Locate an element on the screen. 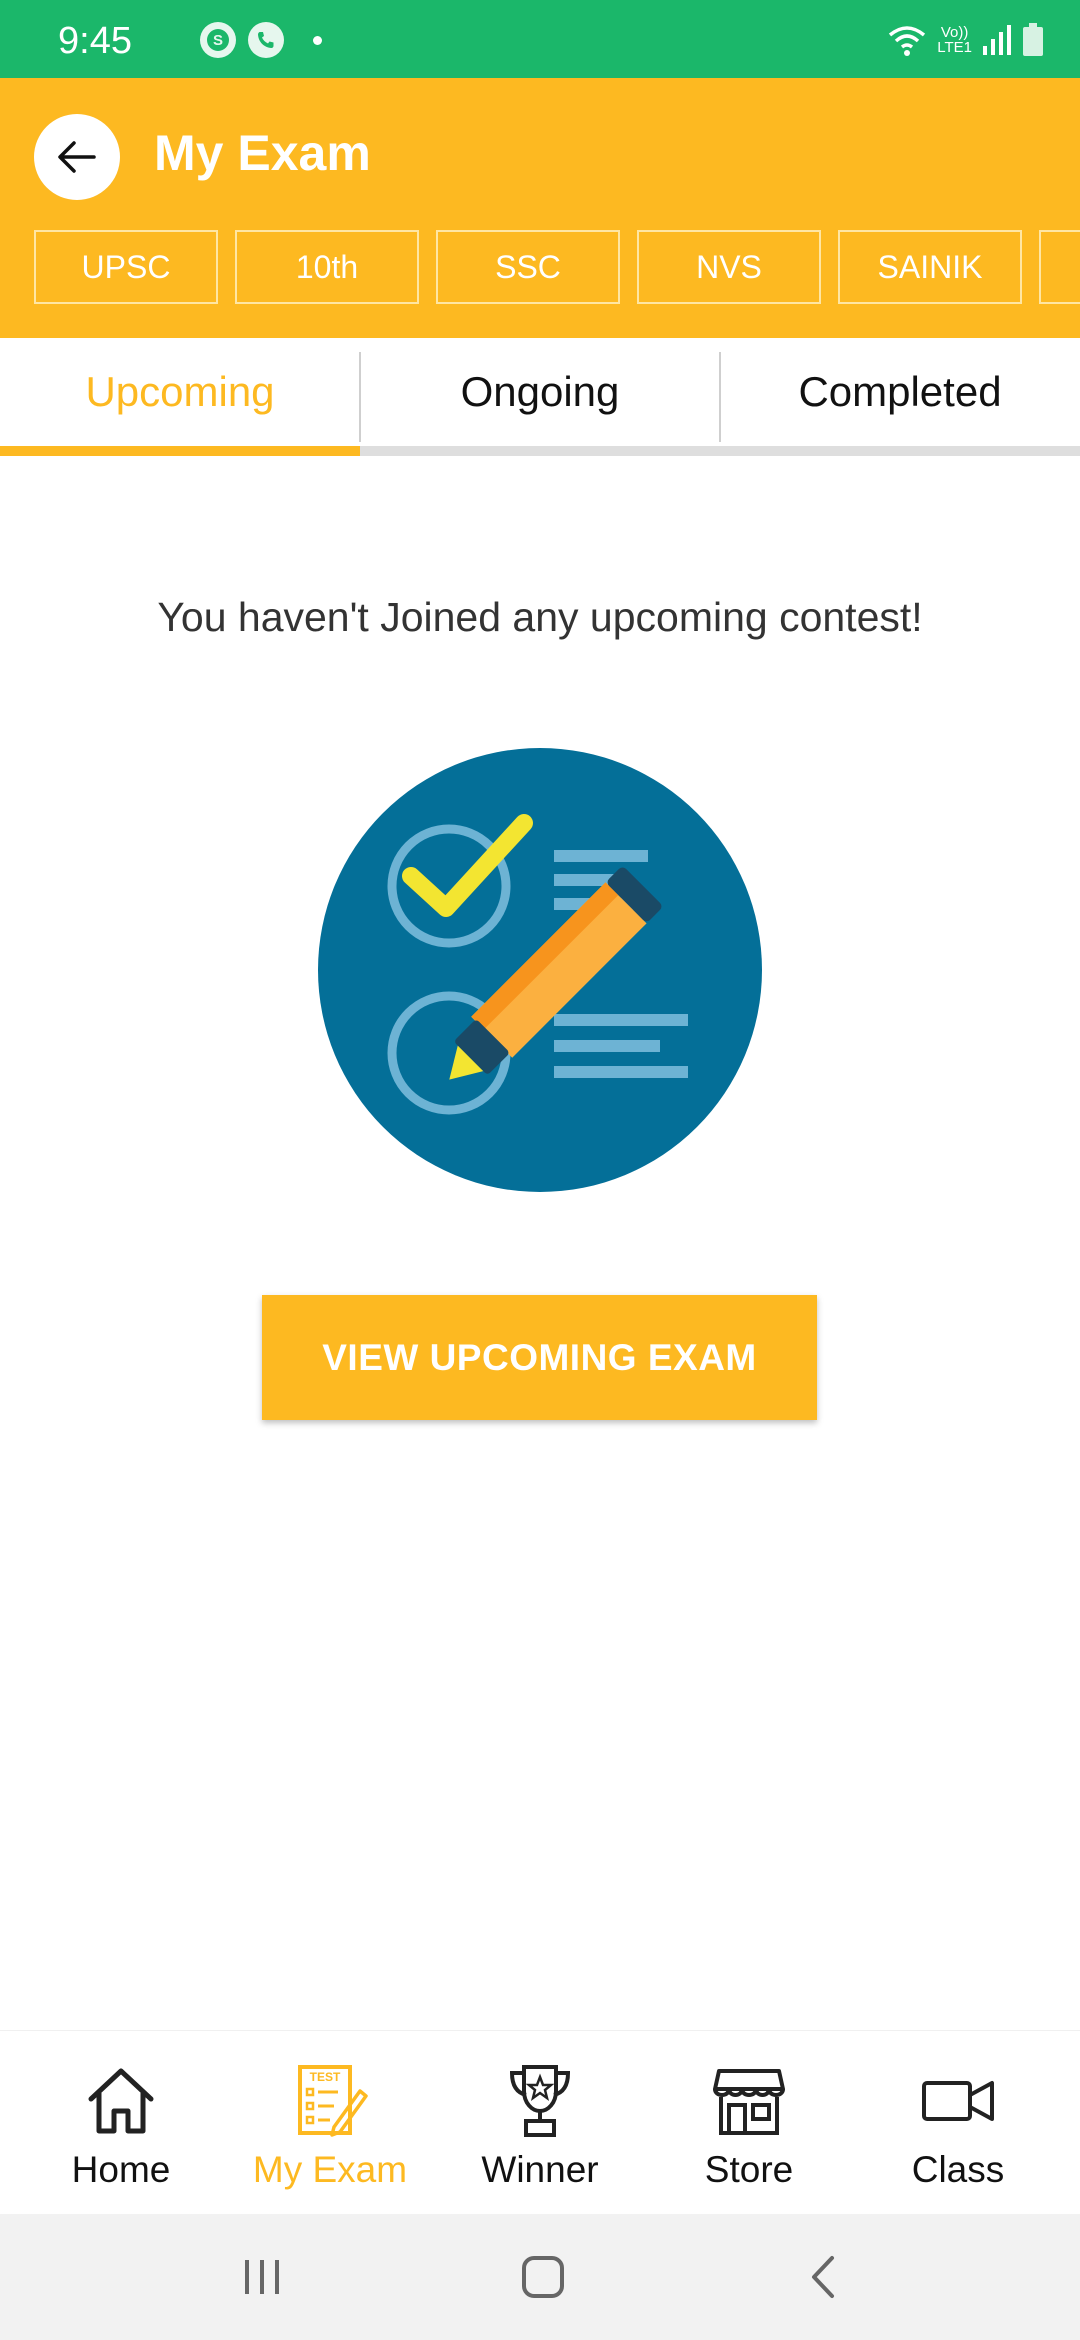  nav-store: Store is located at coordinates (749, 2123).